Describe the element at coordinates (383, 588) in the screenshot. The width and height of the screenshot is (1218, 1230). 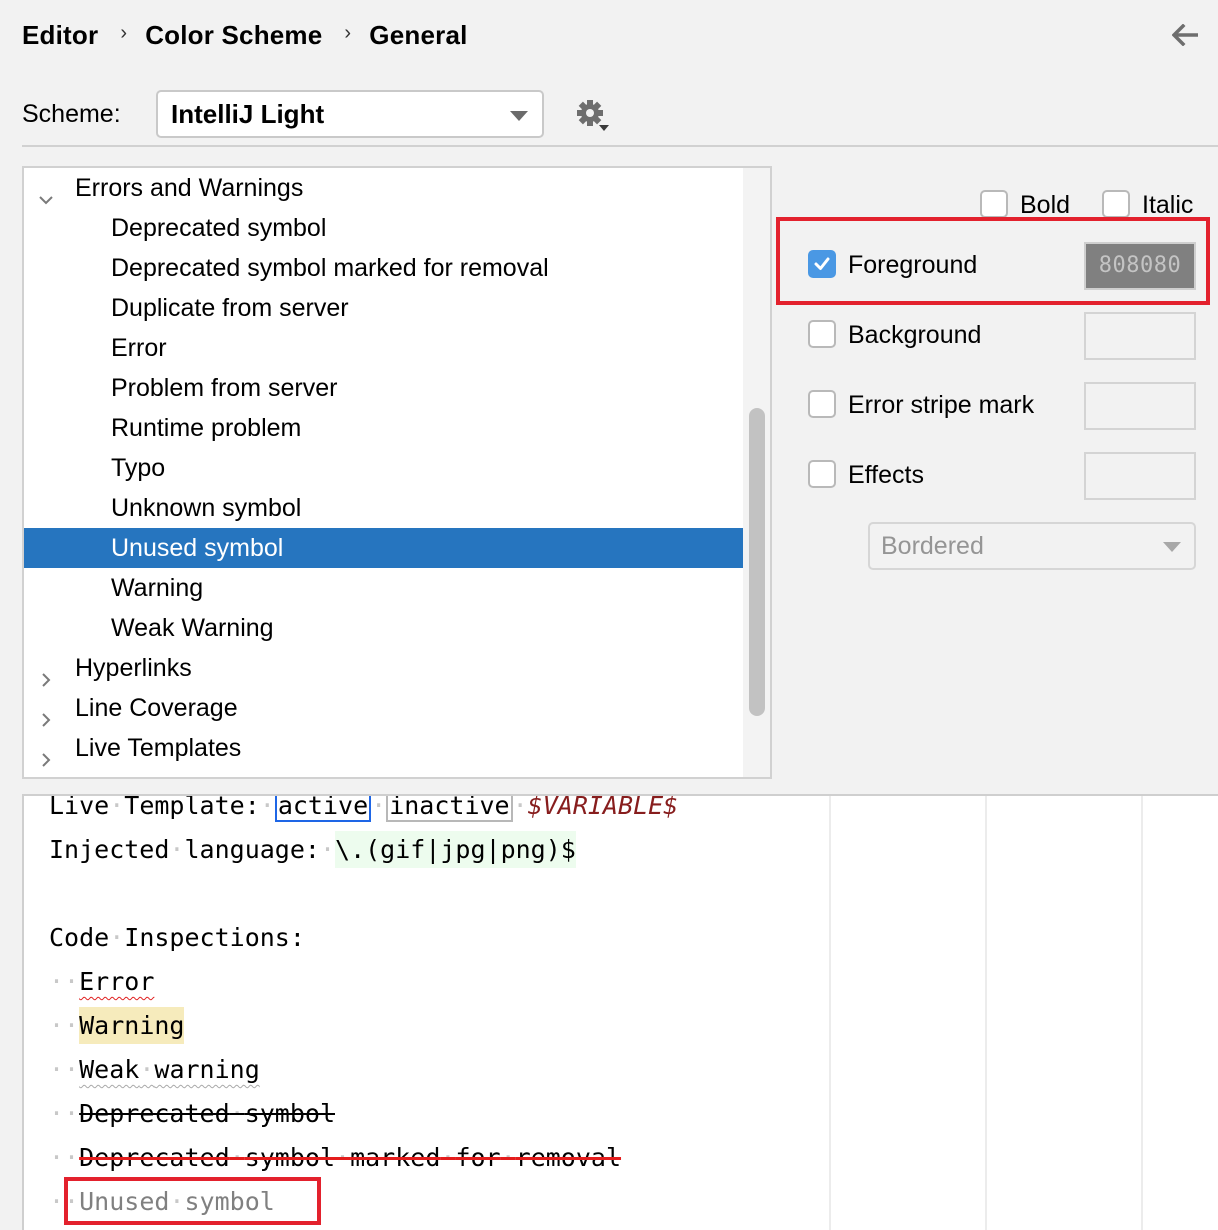
I see `tree-item: Warning` at that location.